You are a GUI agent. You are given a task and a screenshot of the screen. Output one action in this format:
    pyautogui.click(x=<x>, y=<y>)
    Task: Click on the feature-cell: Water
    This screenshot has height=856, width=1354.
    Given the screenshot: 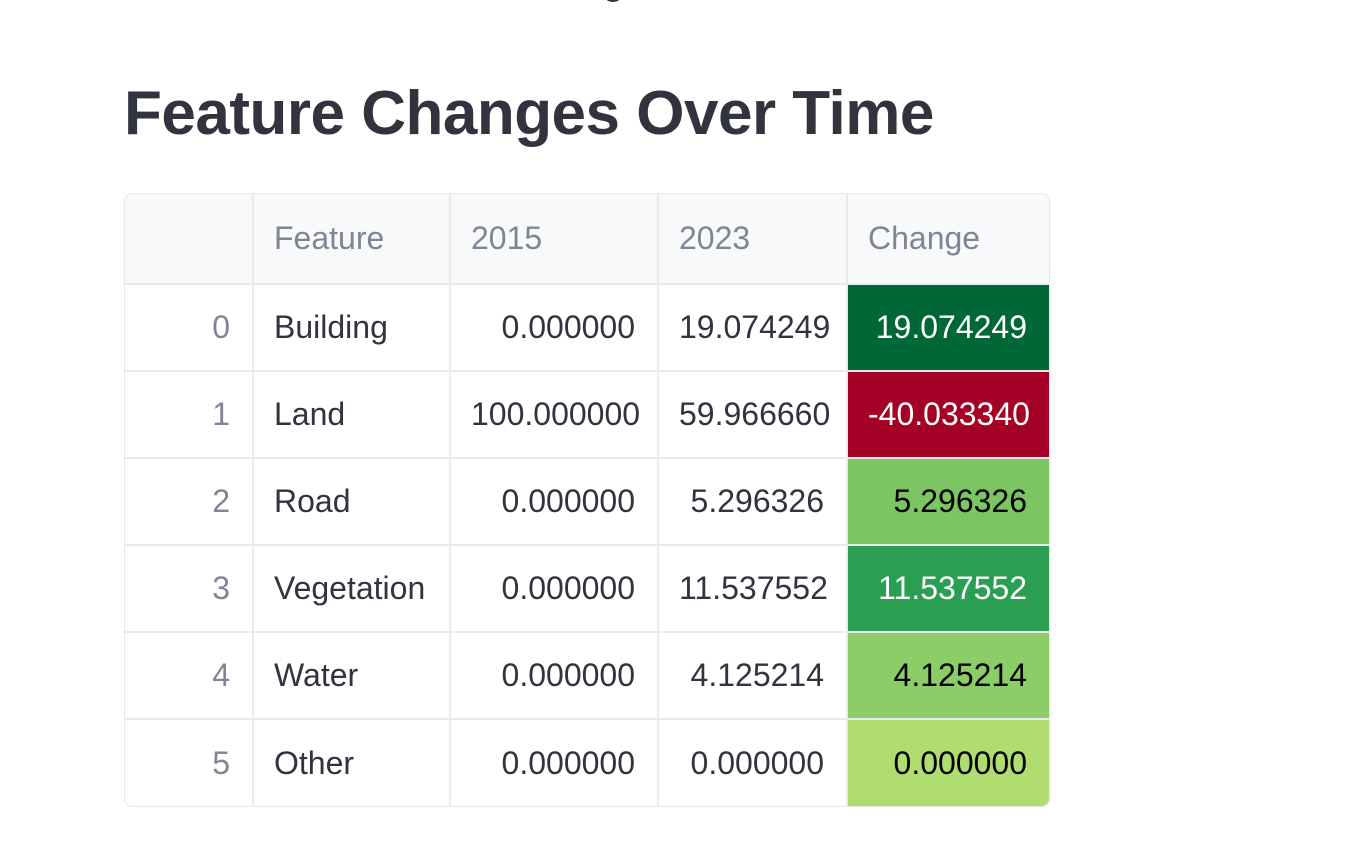 What is the action you would take?
    pyautogui.click(x=352, y=676)
    